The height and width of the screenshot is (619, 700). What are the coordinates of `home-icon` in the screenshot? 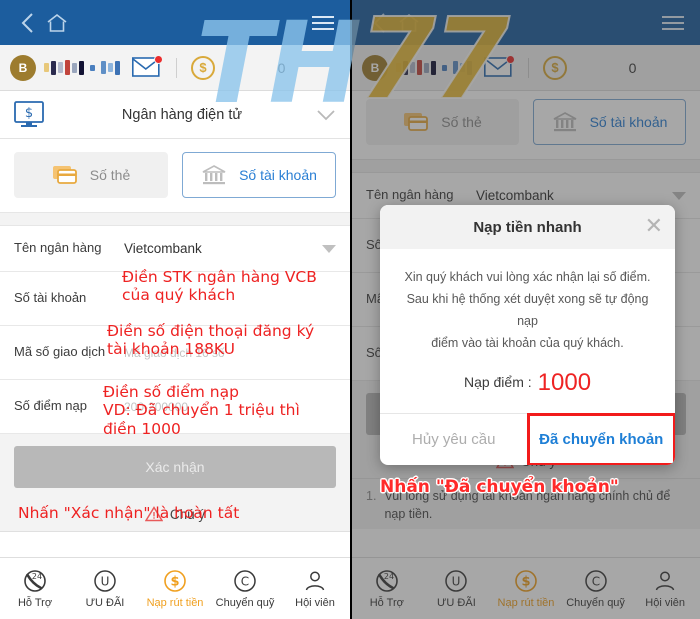 It's located at (57, 23).